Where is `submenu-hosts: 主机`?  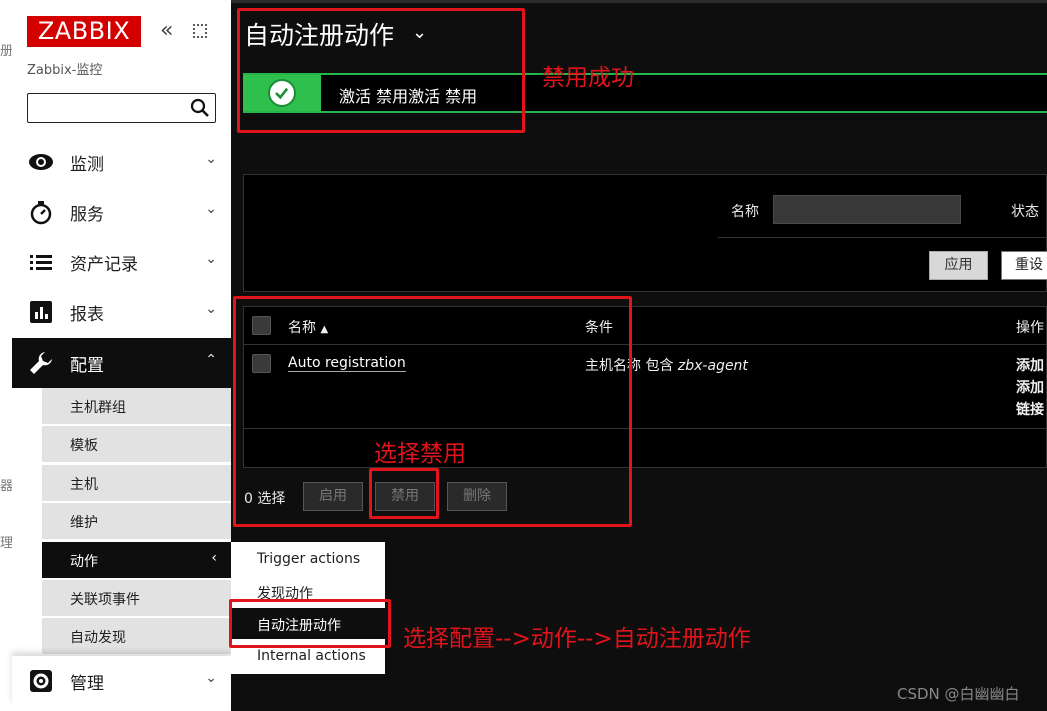 submenu-hosts: 主机 is located at coordinates (136, 483).